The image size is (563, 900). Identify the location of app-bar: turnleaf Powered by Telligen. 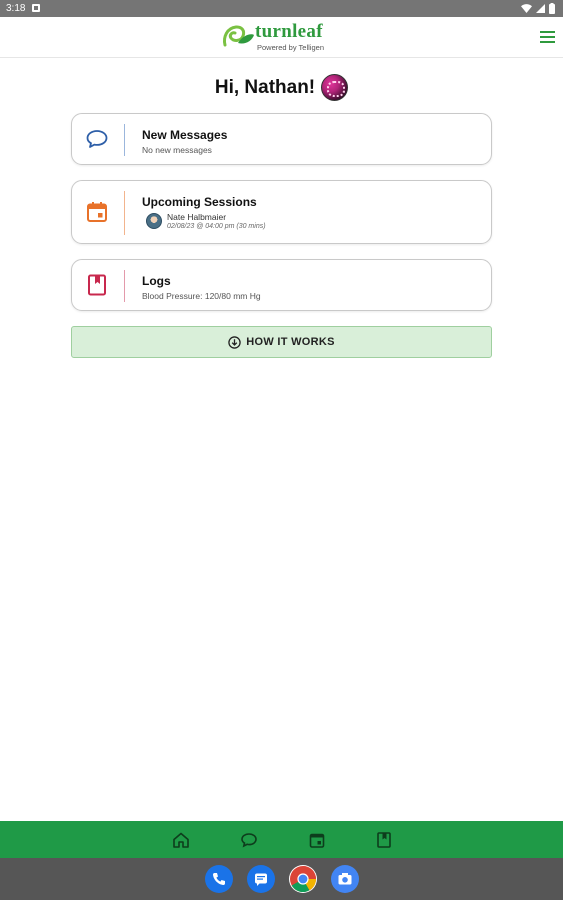
(281, 37).